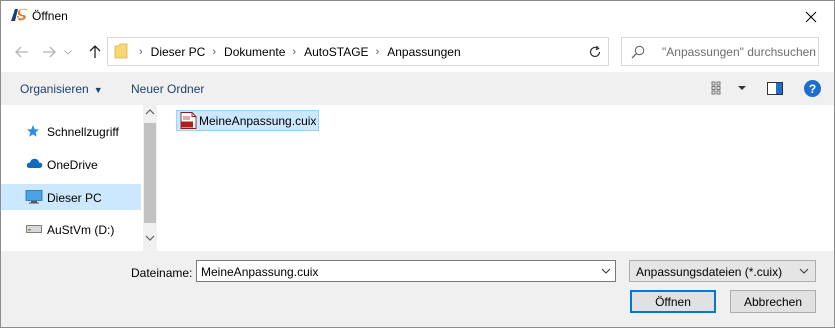 The width and height of the screenshot is (835, 328). What do you see at coordinates (188, 120) in the screenshot?
I see `cuix-file-icon` at bounding box center [188, 120].